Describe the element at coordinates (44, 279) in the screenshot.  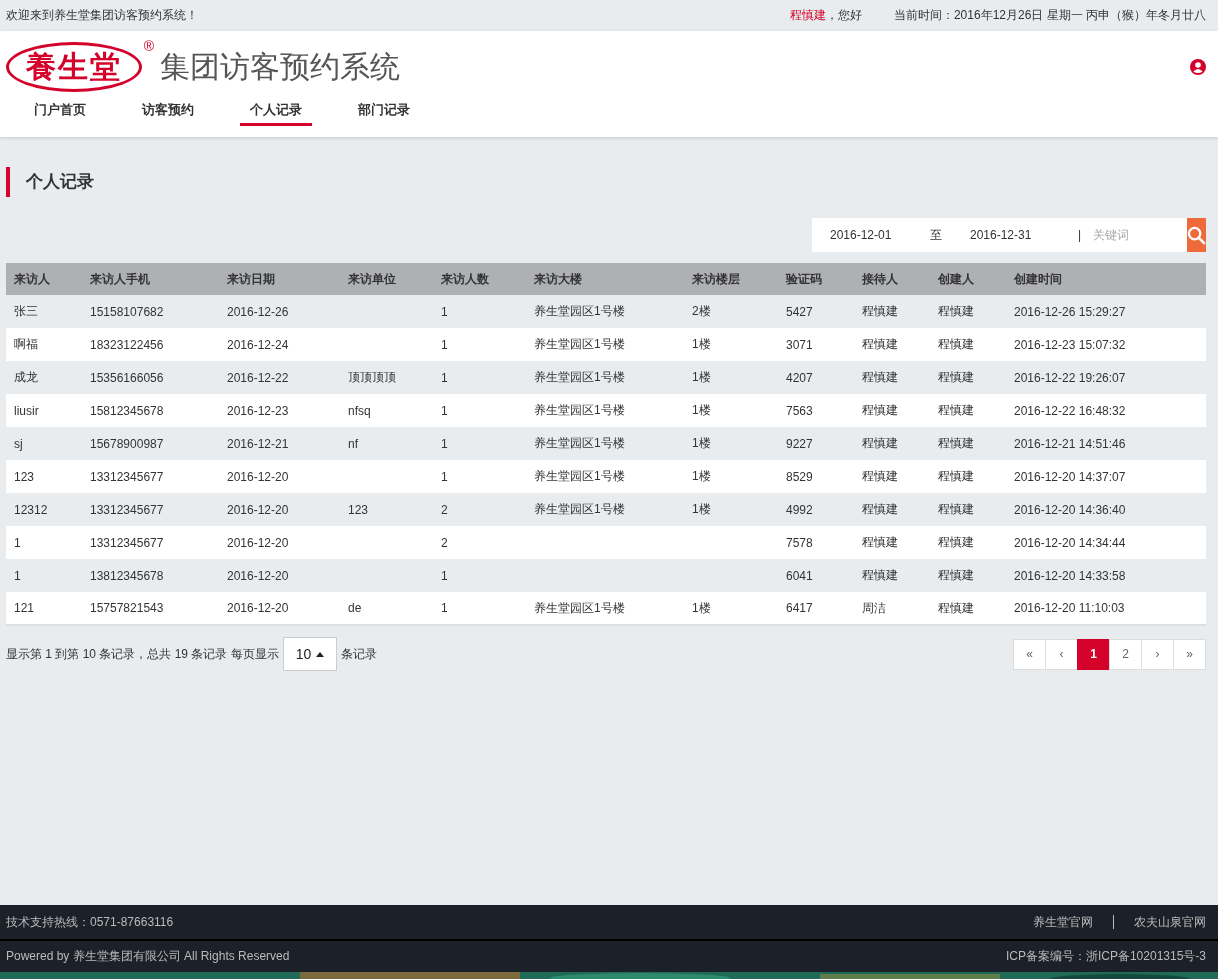
I see `column-header: 来访人` at that location.